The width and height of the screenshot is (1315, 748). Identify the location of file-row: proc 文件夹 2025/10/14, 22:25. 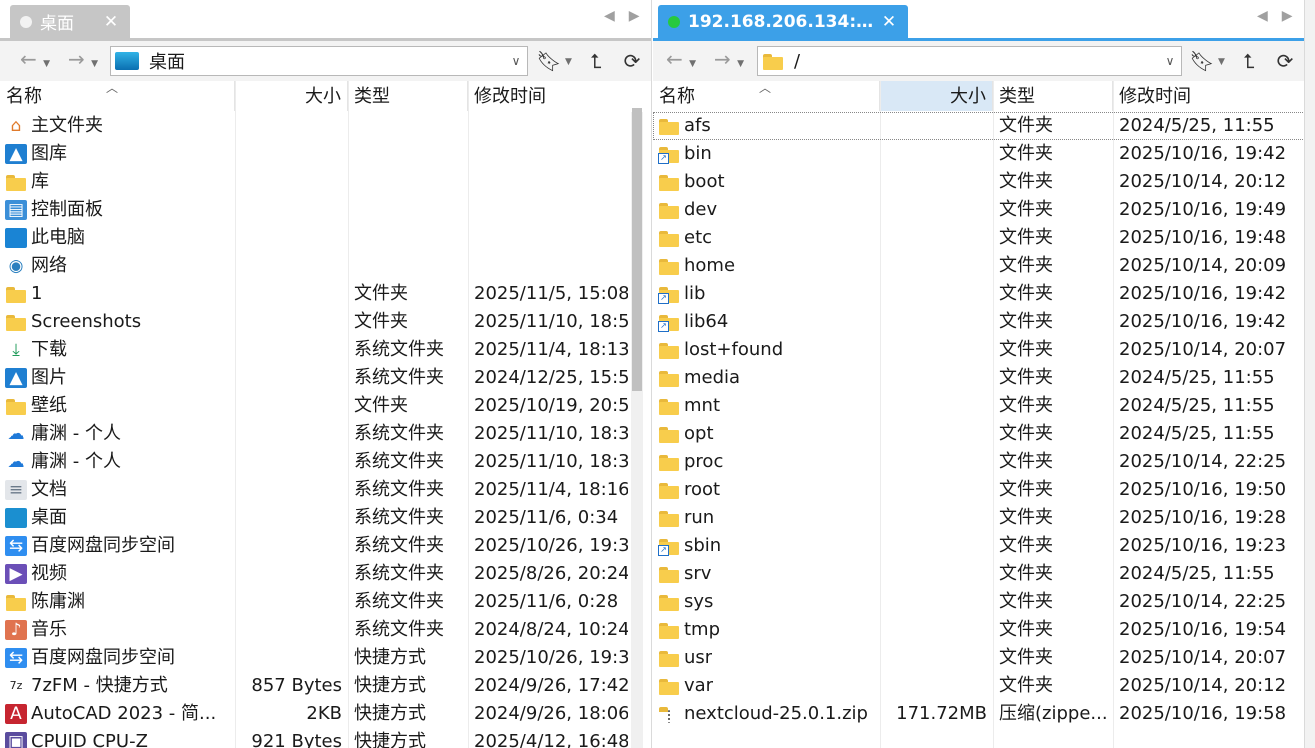
(979, 462).